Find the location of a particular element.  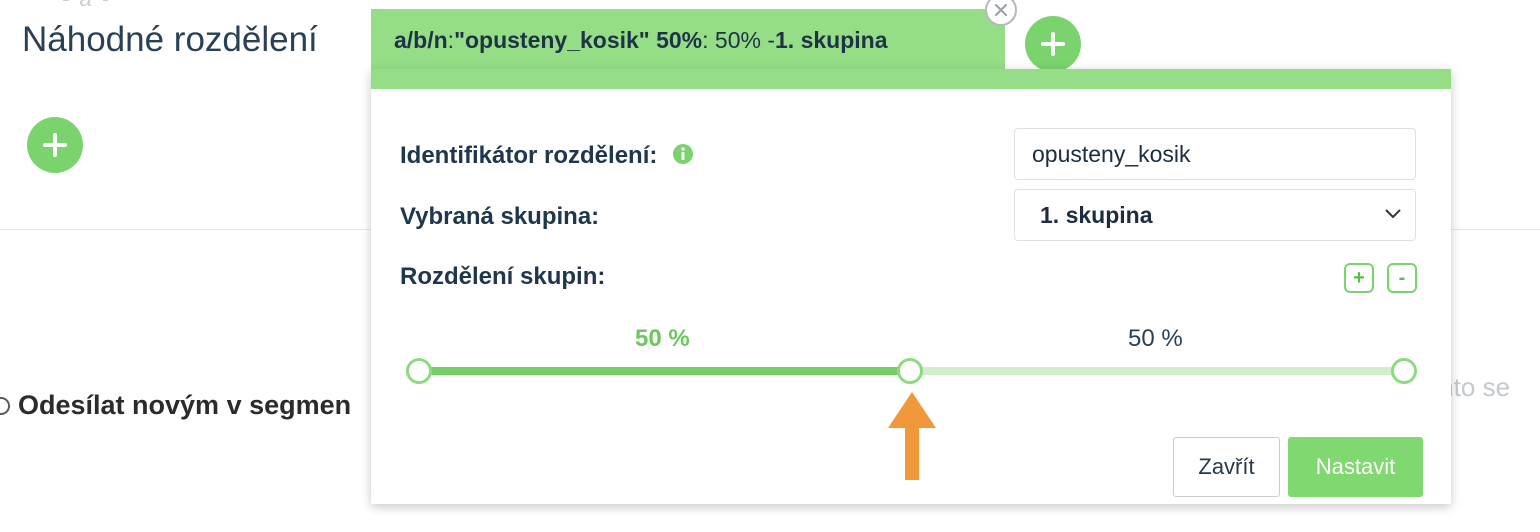

send-option-label: Odesílat novým v segmen is located at coordinates (185, 405).